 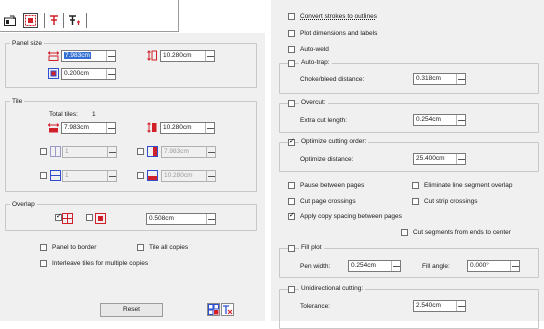 What do you see at coordinates (468, 185) in the screenshot?
I see `eliminate-overlap-label: Eliminate line segment overlap` at bounding box center [468, 185].